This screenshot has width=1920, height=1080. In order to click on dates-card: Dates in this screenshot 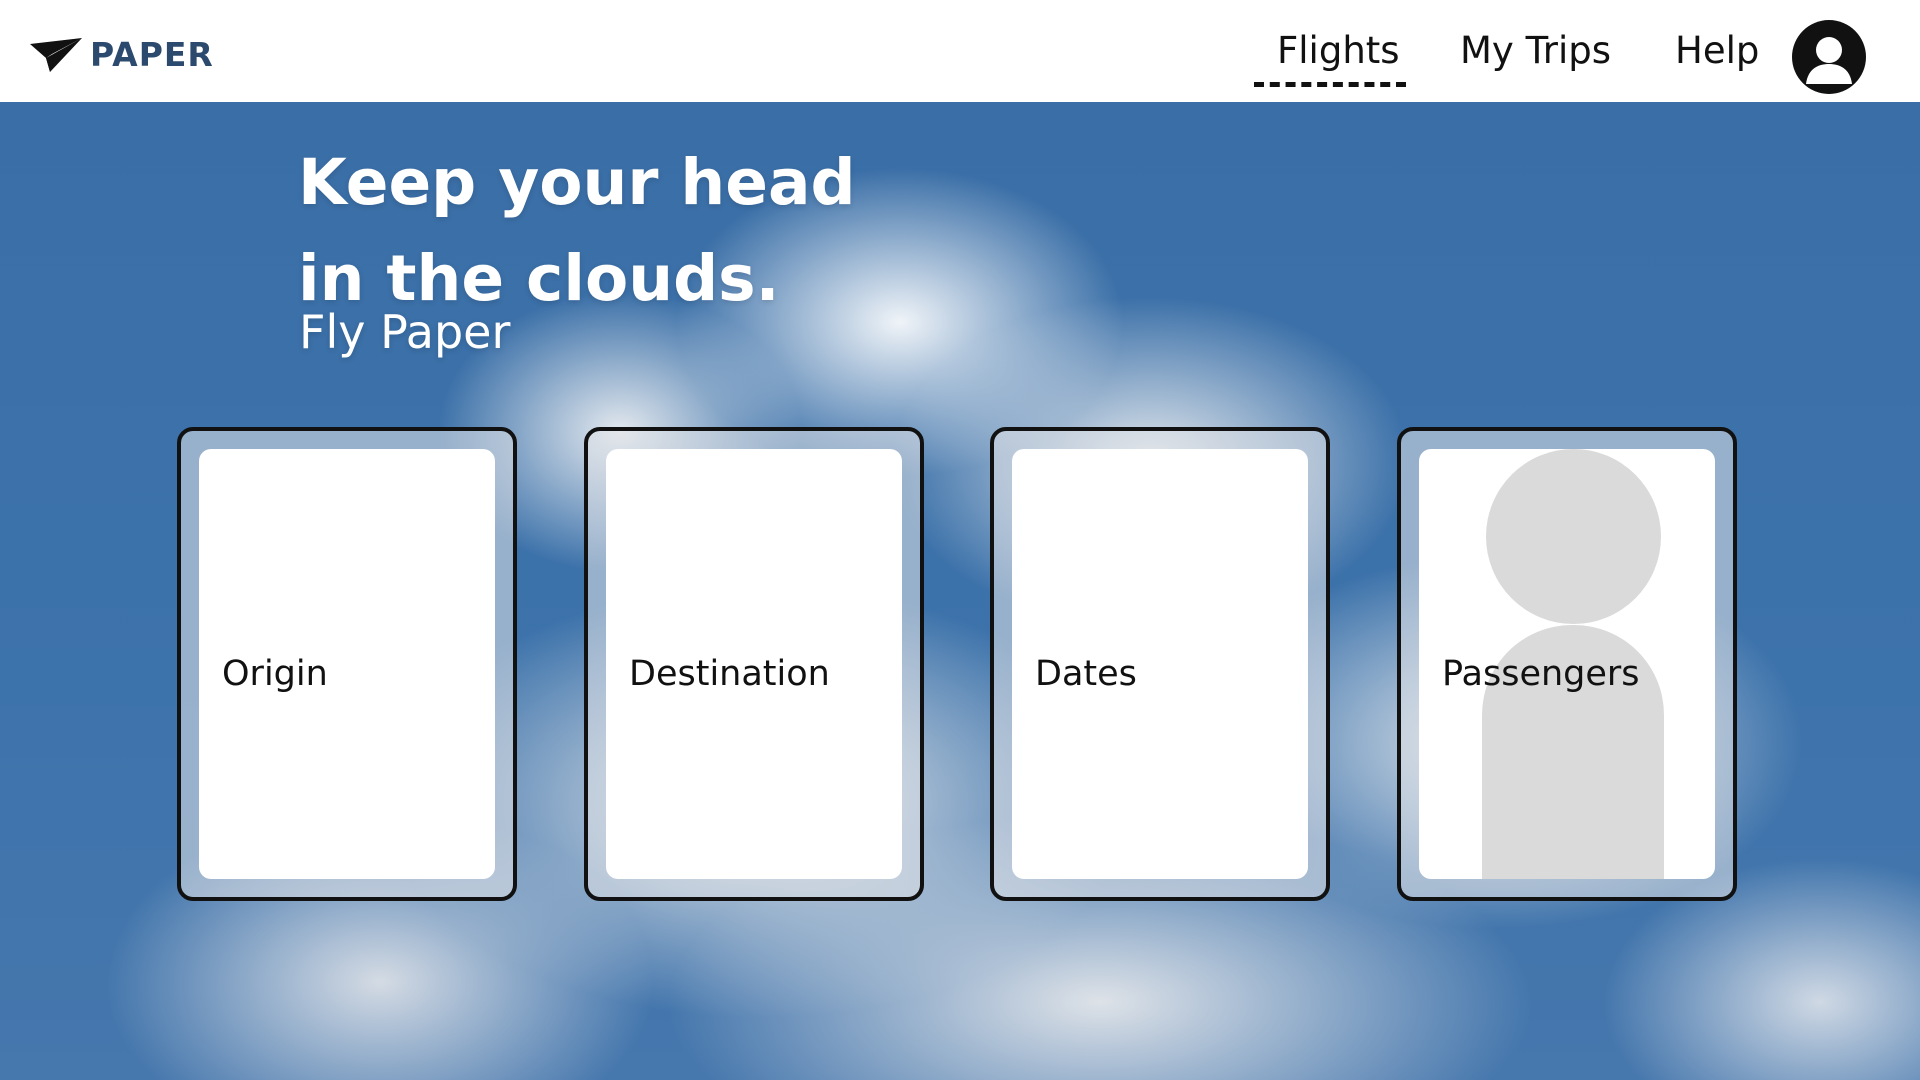, I will do `click(1160, 664)`.